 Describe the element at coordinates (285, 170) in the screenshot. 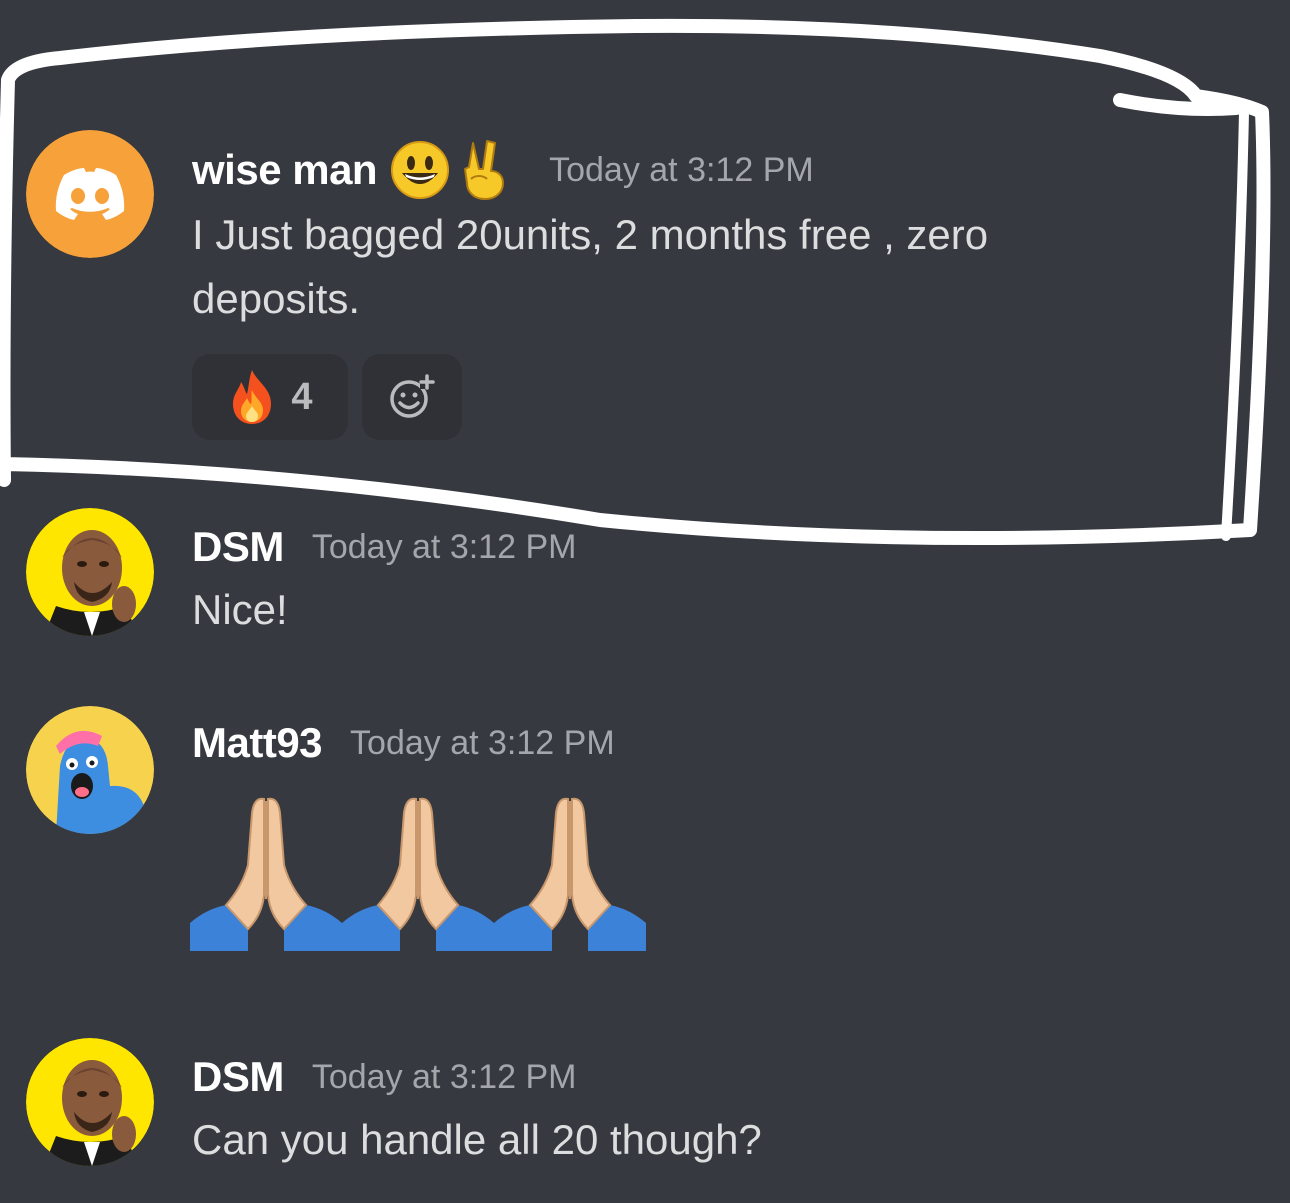

I see `username: wise man` at that location.